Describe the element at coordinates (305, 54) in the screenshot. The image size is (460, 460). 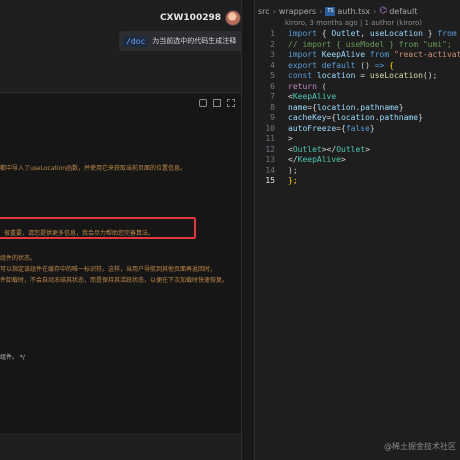
I see `code-token: import` at that location.